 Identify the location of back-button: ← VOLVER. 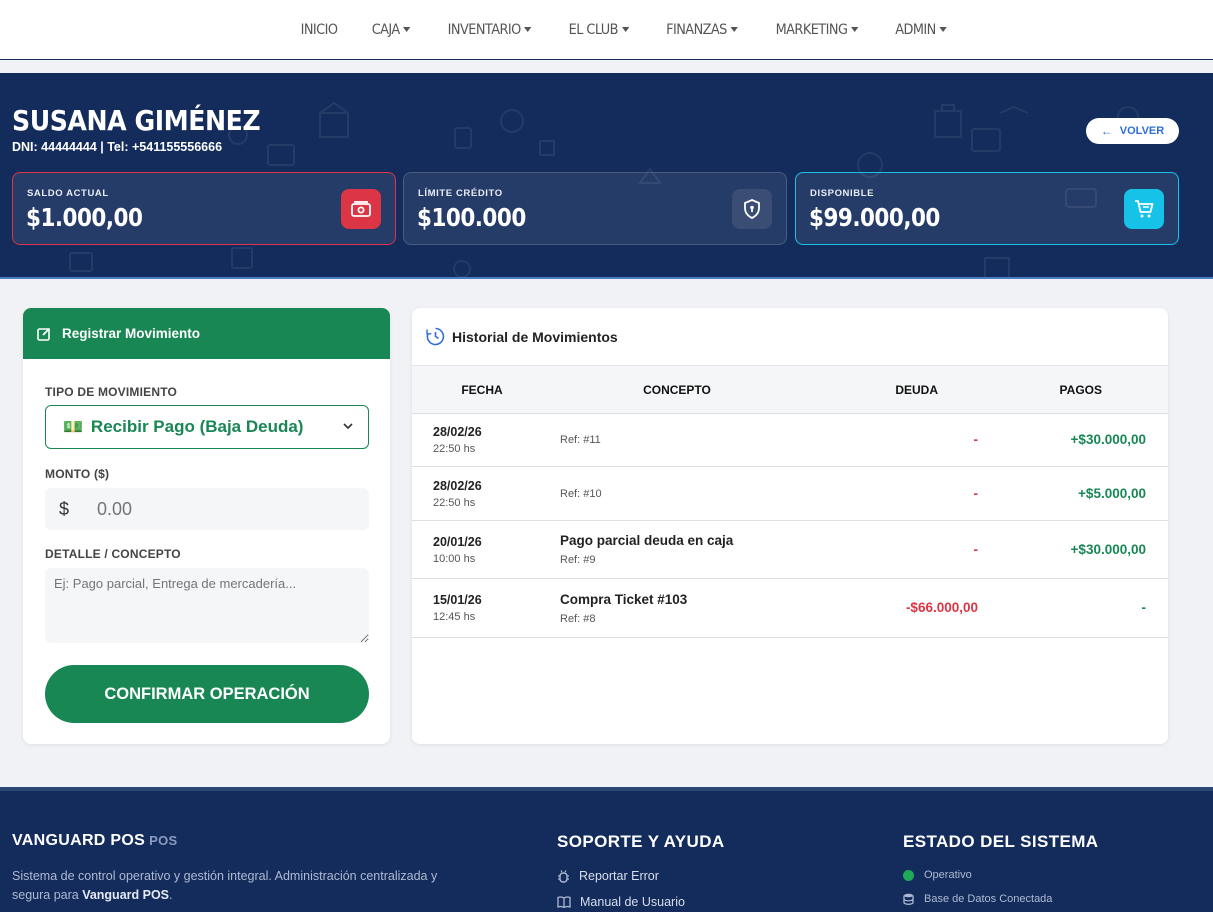
(1132, 131).